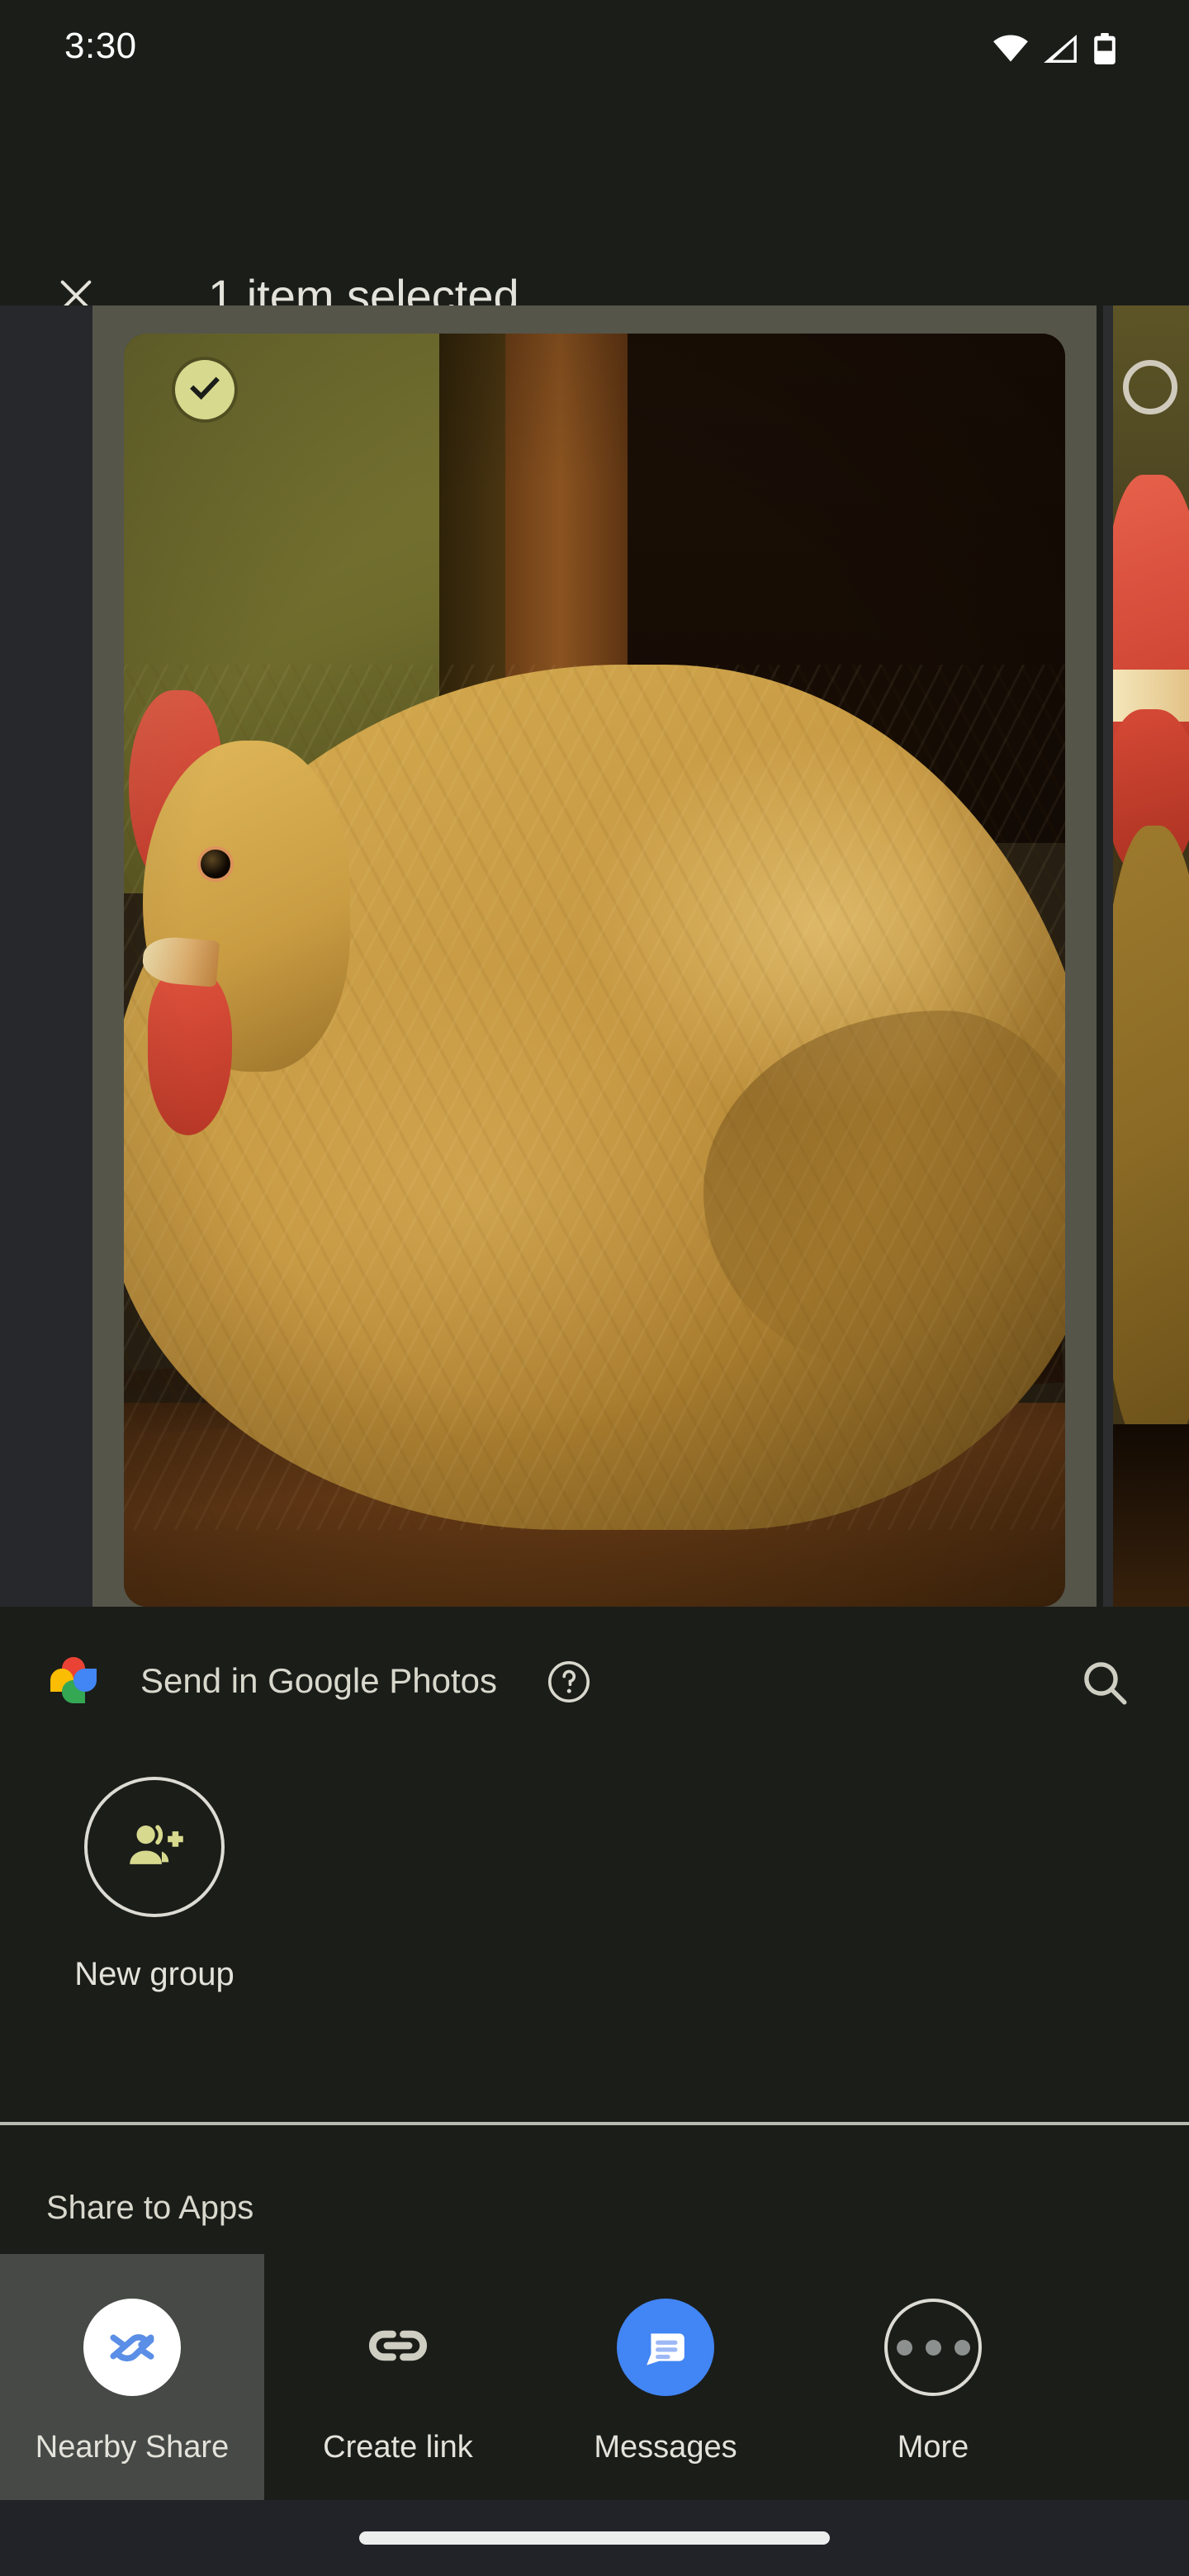 This screenshot has width=1189, height=2576. I want to click on nearby-share-icon-wrap, so click(132, 2347).